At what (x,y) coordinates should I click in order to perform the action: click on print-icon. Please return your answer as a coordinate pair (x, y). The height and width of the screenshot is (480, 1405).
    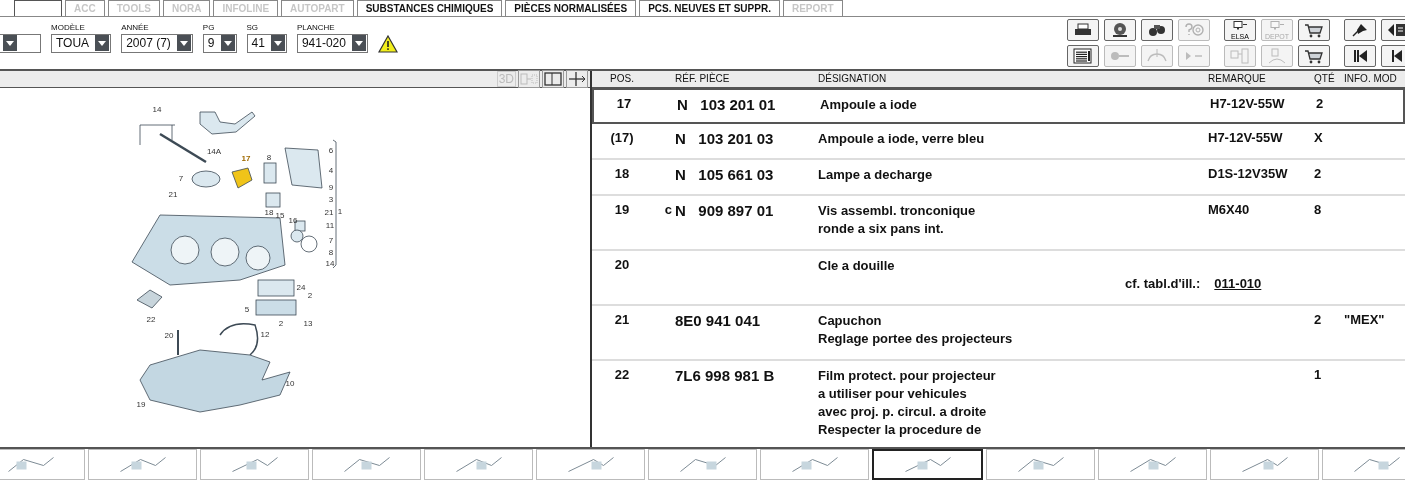
    Looking at the image, I should click on (1083, 29).